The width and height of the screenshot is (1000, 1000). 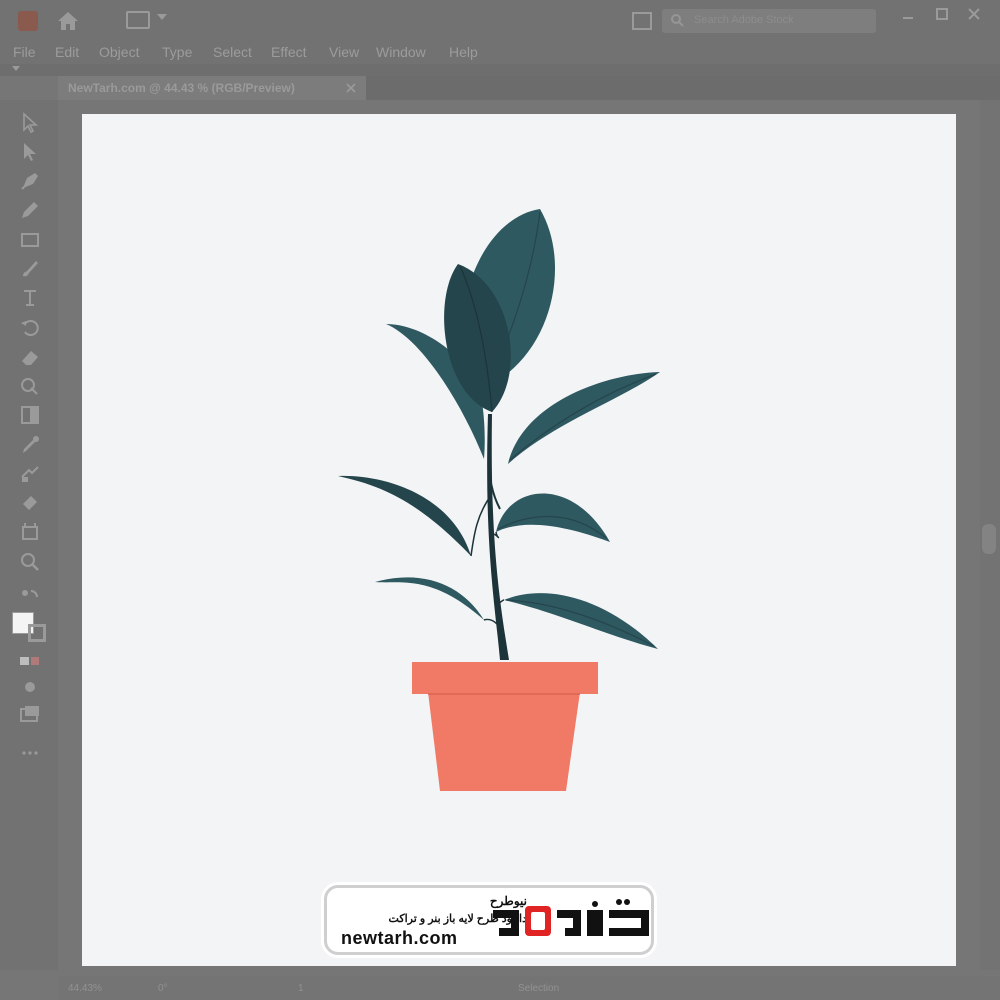 I want to click on search-placeholder: Search Adobe Stock, so click(x=744, y=20).